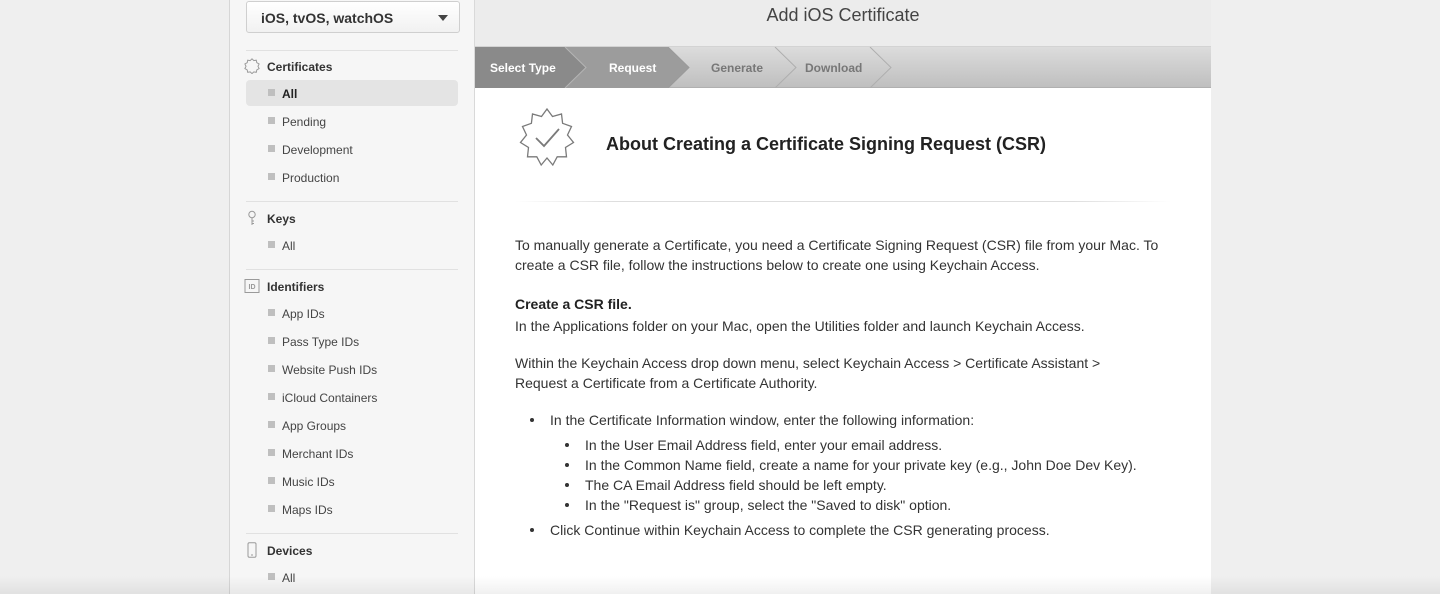  Describe the element at coordinates (354, 67) in the screenshot. I see `sidebar-section-certificates: Certificates` at that location.